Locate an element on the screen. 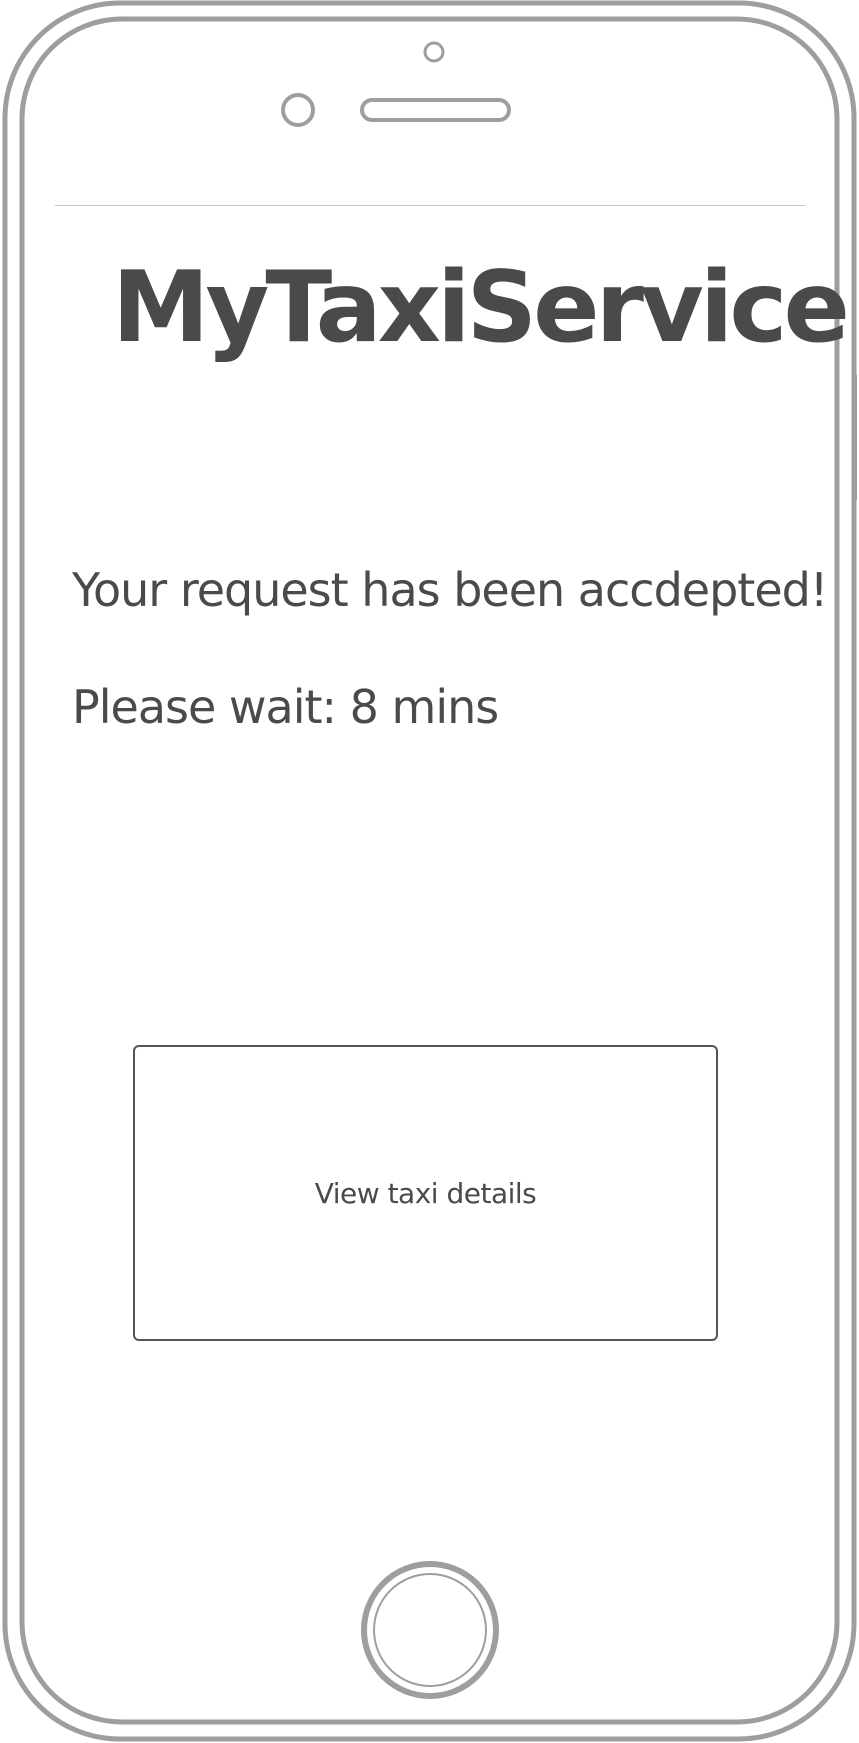  view-taxi-details-label: View taxi details is located at coordinates (425, 1193).